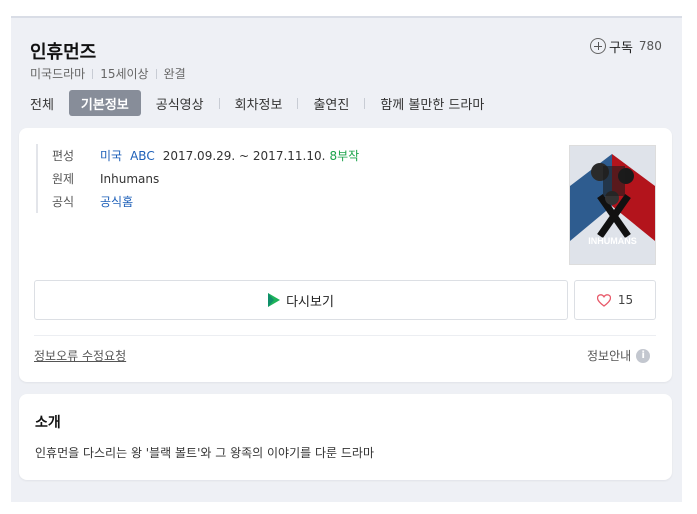 This screenshot has width=697, height=514. What do you see at coordinates (130, 178) in the screenshot?
I see `original-title: Inhumans` at bounding box center [130, 178].